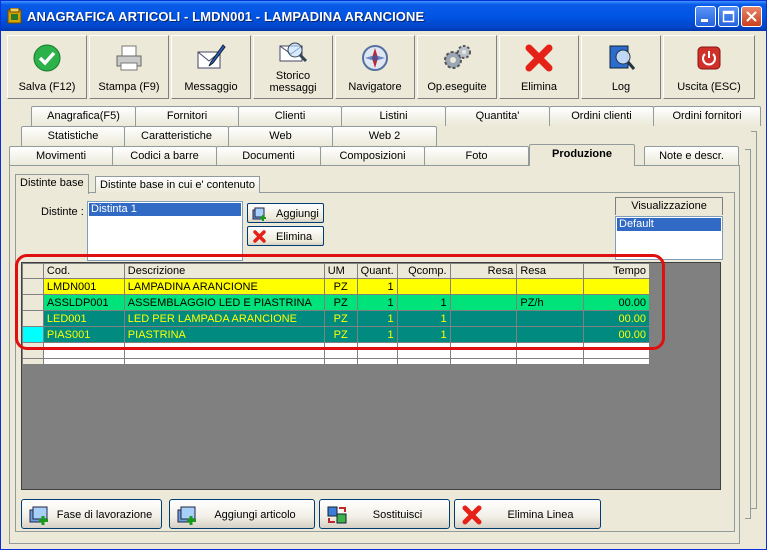 This screenshot has height=550, width=767. Describe the element at coordinates (293, 67) in the screenshot. I see `message-history-button: Storico messaggi` at that location.